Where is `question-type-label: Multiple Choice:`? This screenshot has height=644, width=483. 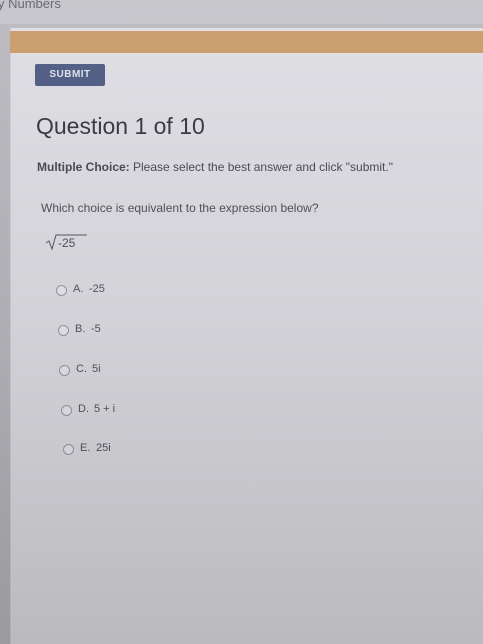 question-type-label: Multiple Choice: is located at coordinates (83, 167).